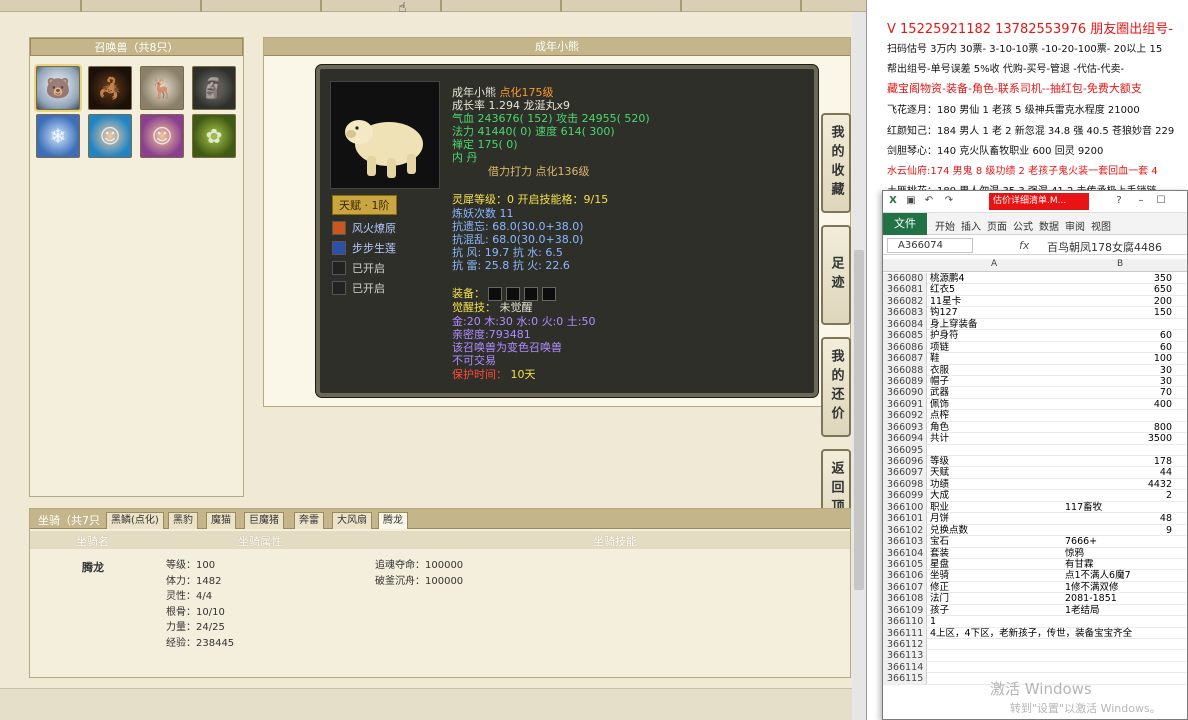 This screenshot has height=720, width=1188. I want to click on cell-a: 身上穿装备, so click(954, 324).